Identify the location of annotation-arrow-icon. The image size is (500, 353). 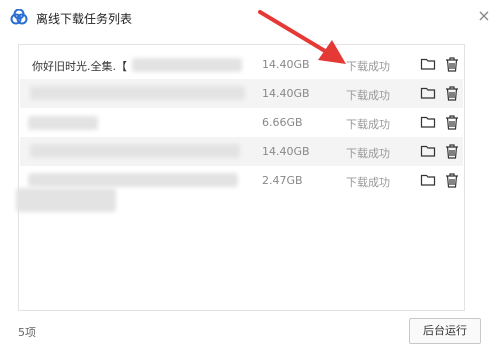
(302, 37).